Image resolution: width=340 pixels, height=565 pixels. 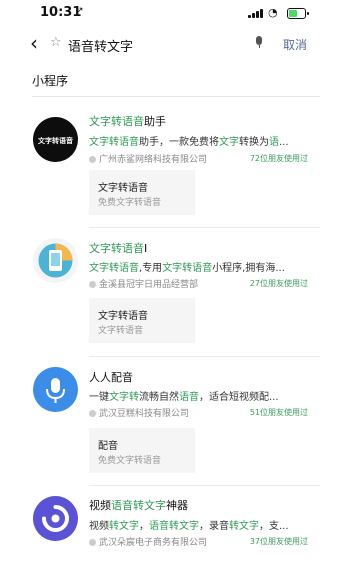 I want to click on text-segment: ，录音, so click(x=214, y=526).